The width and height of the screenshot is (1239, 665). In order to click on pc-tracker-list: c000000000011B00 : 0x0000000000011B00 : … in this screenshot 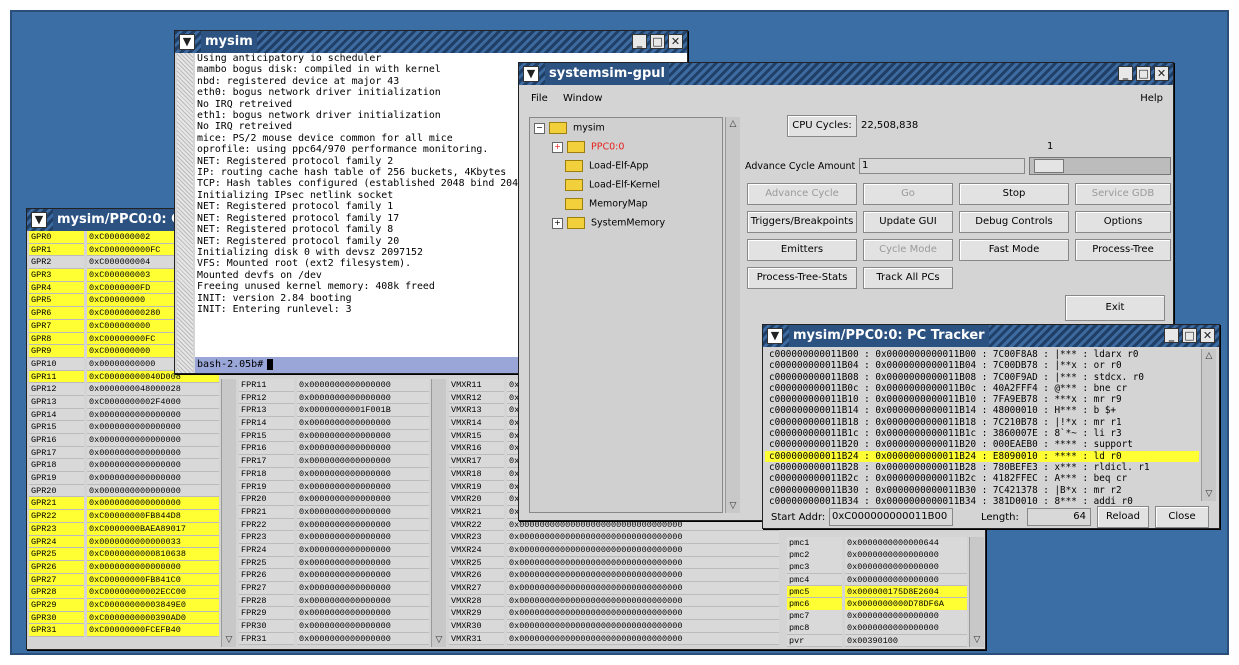, I will do `click(982, 428)`.